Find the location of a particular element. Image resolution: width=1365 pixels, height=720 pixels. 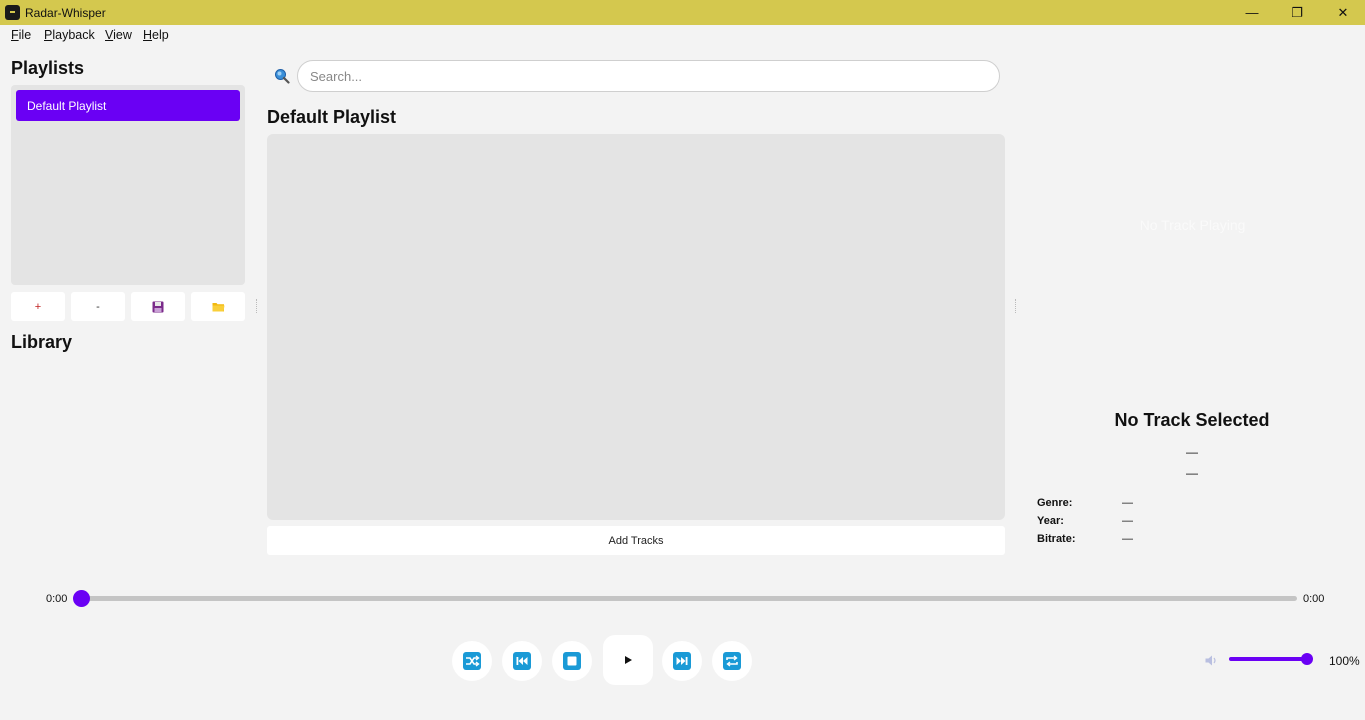

app-icon is located at coordinates (12, 12).